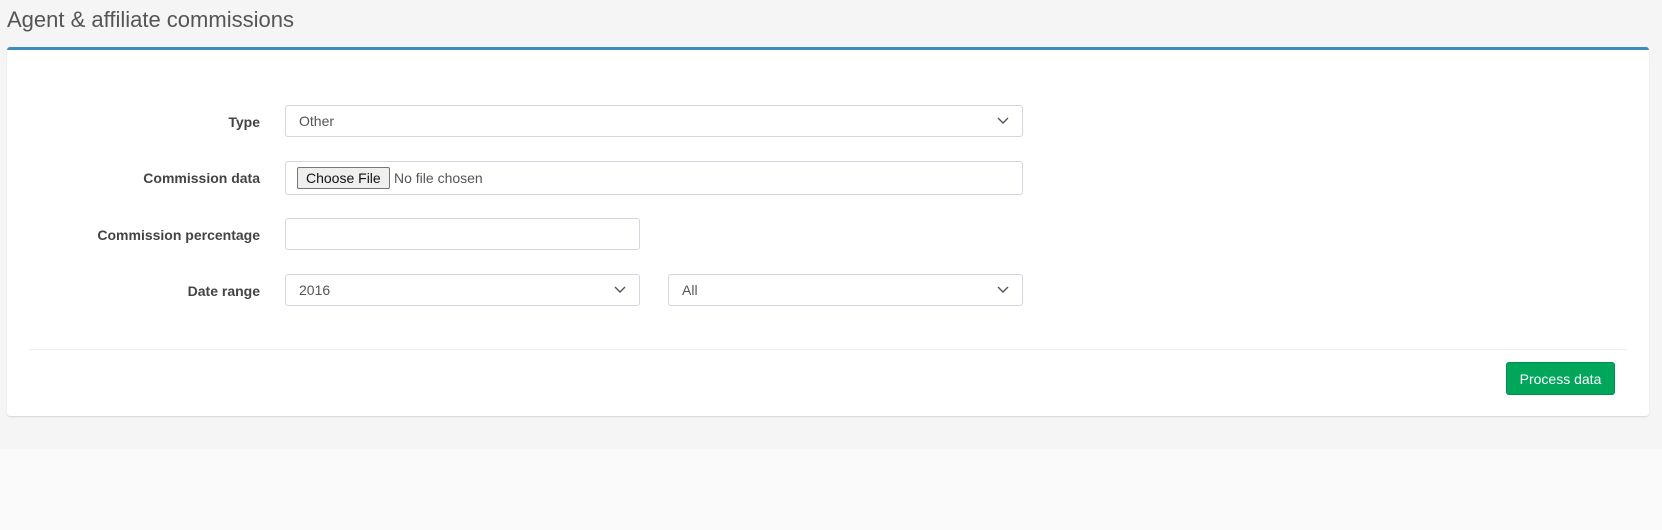  I want to click on choose-file-button: Choose File, so click(343, 178).